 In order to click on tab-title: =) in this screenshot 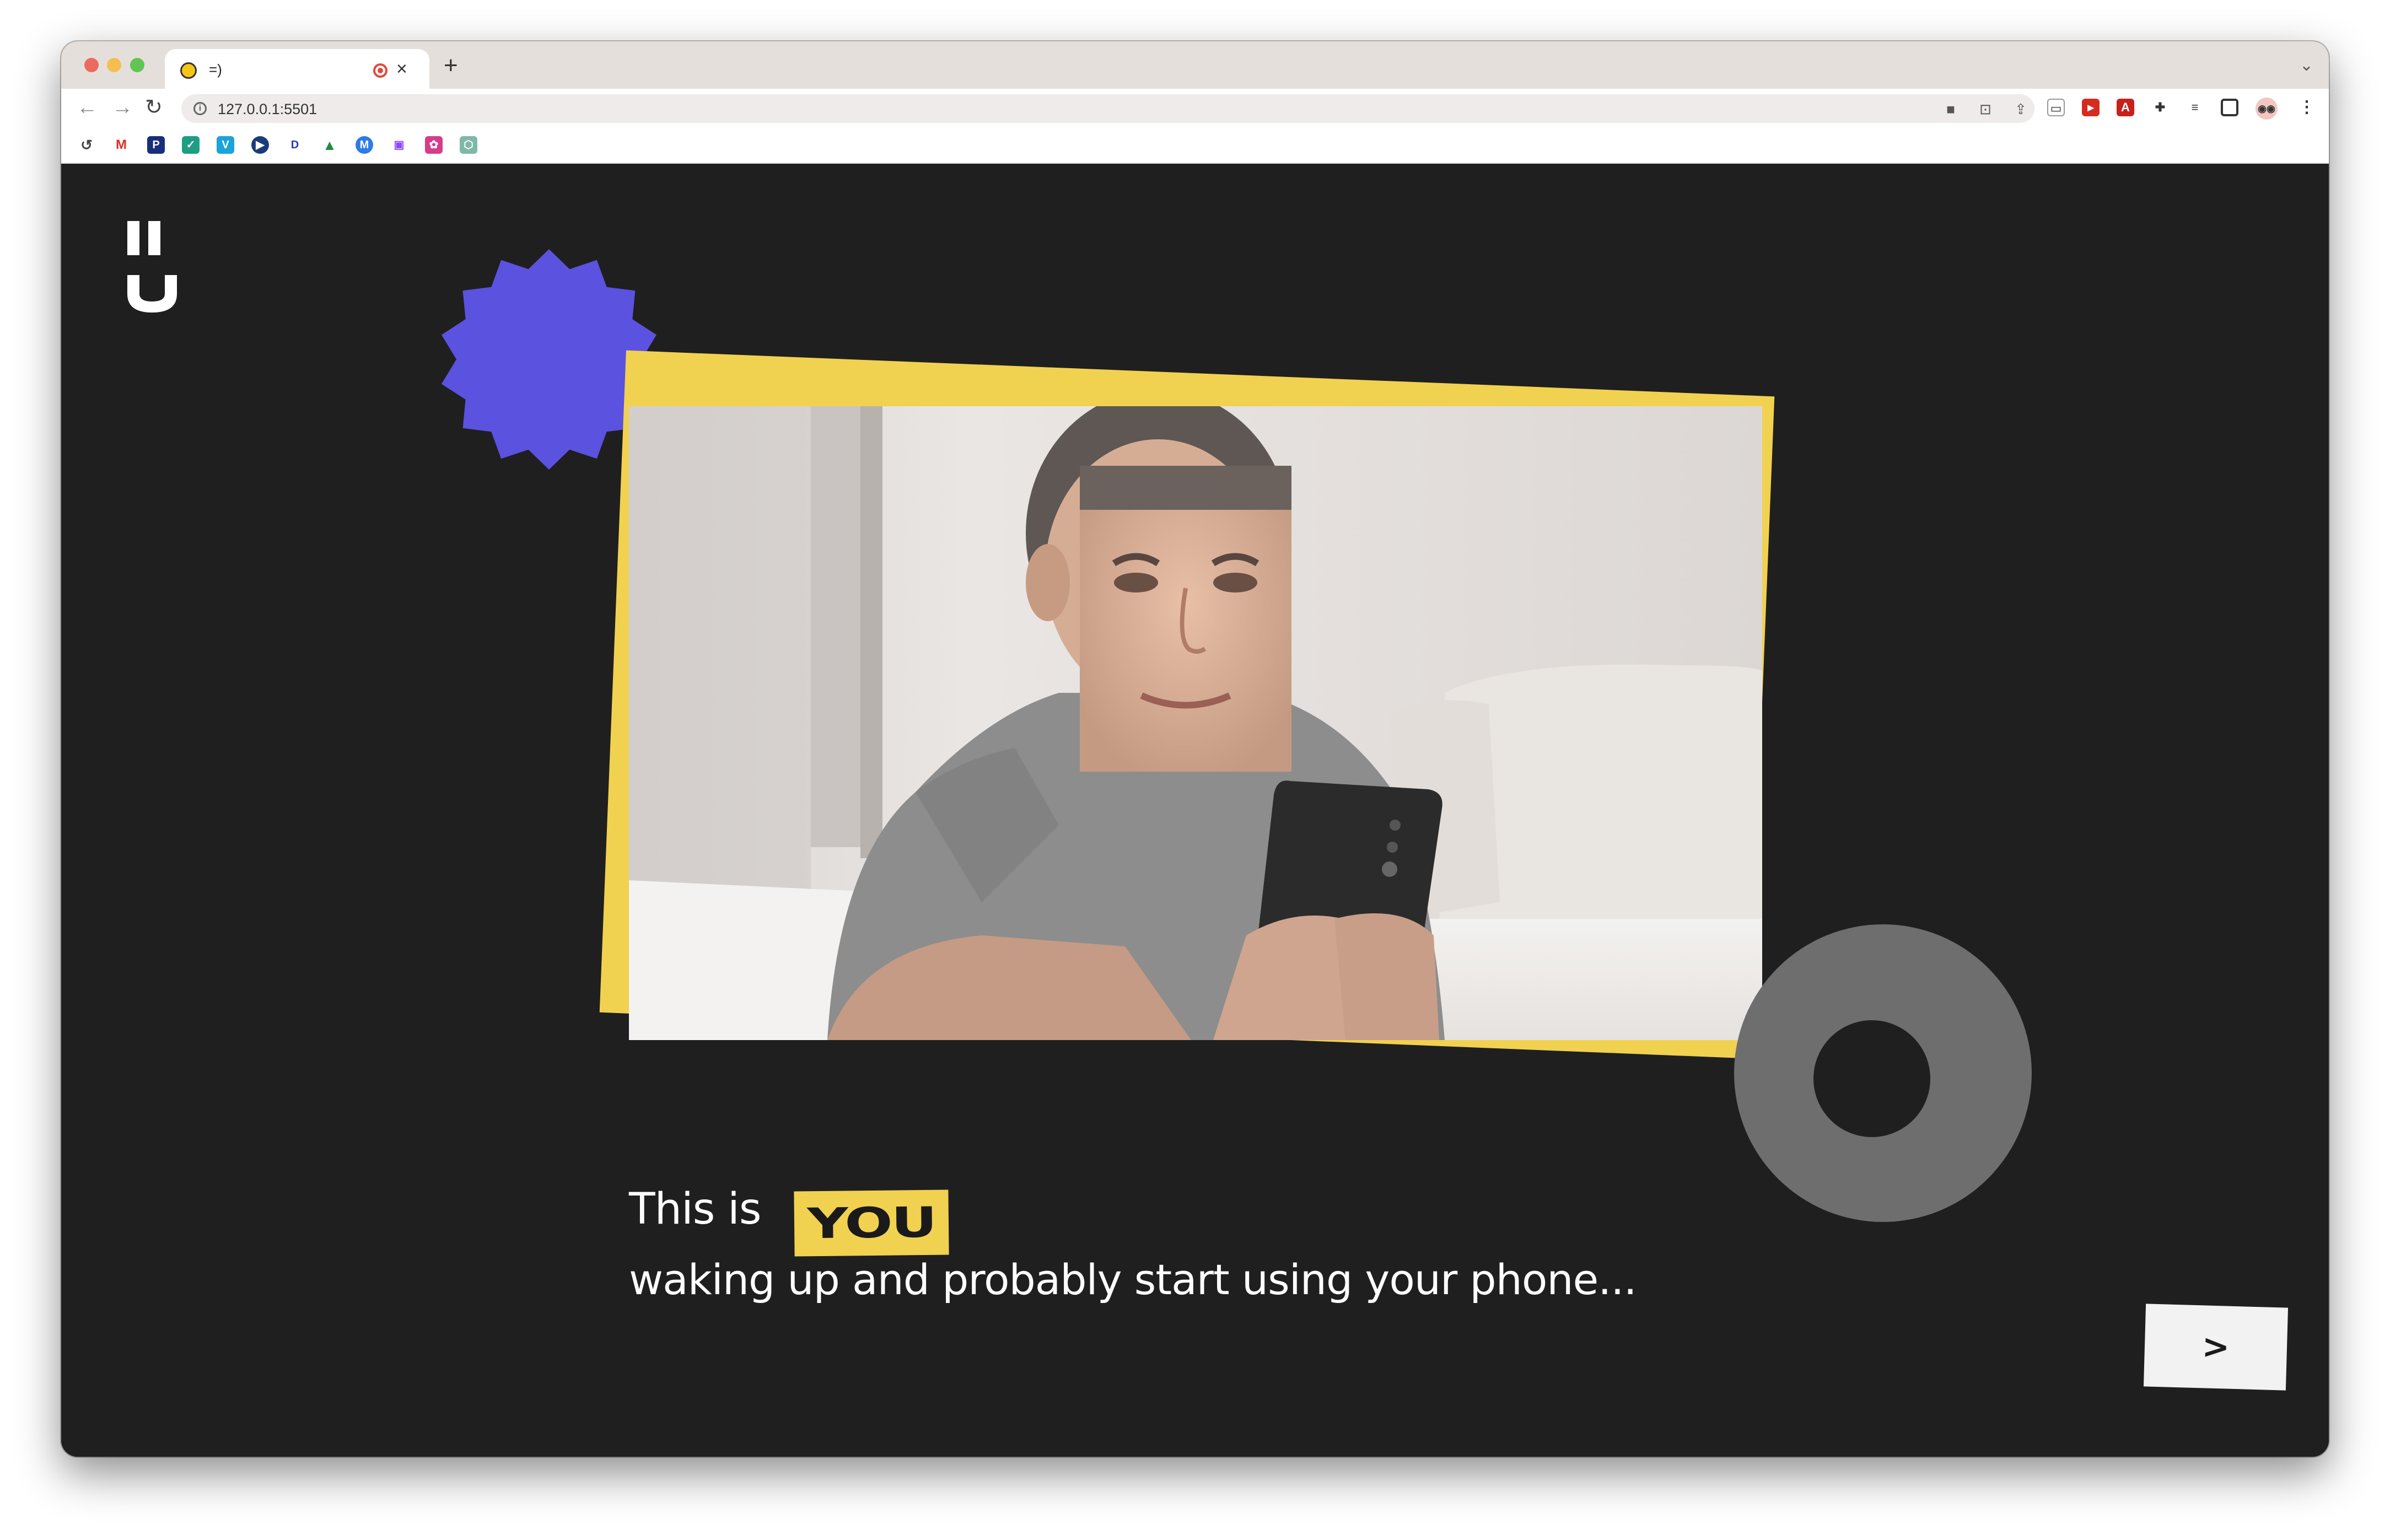, I will do `click(215, 69)`.